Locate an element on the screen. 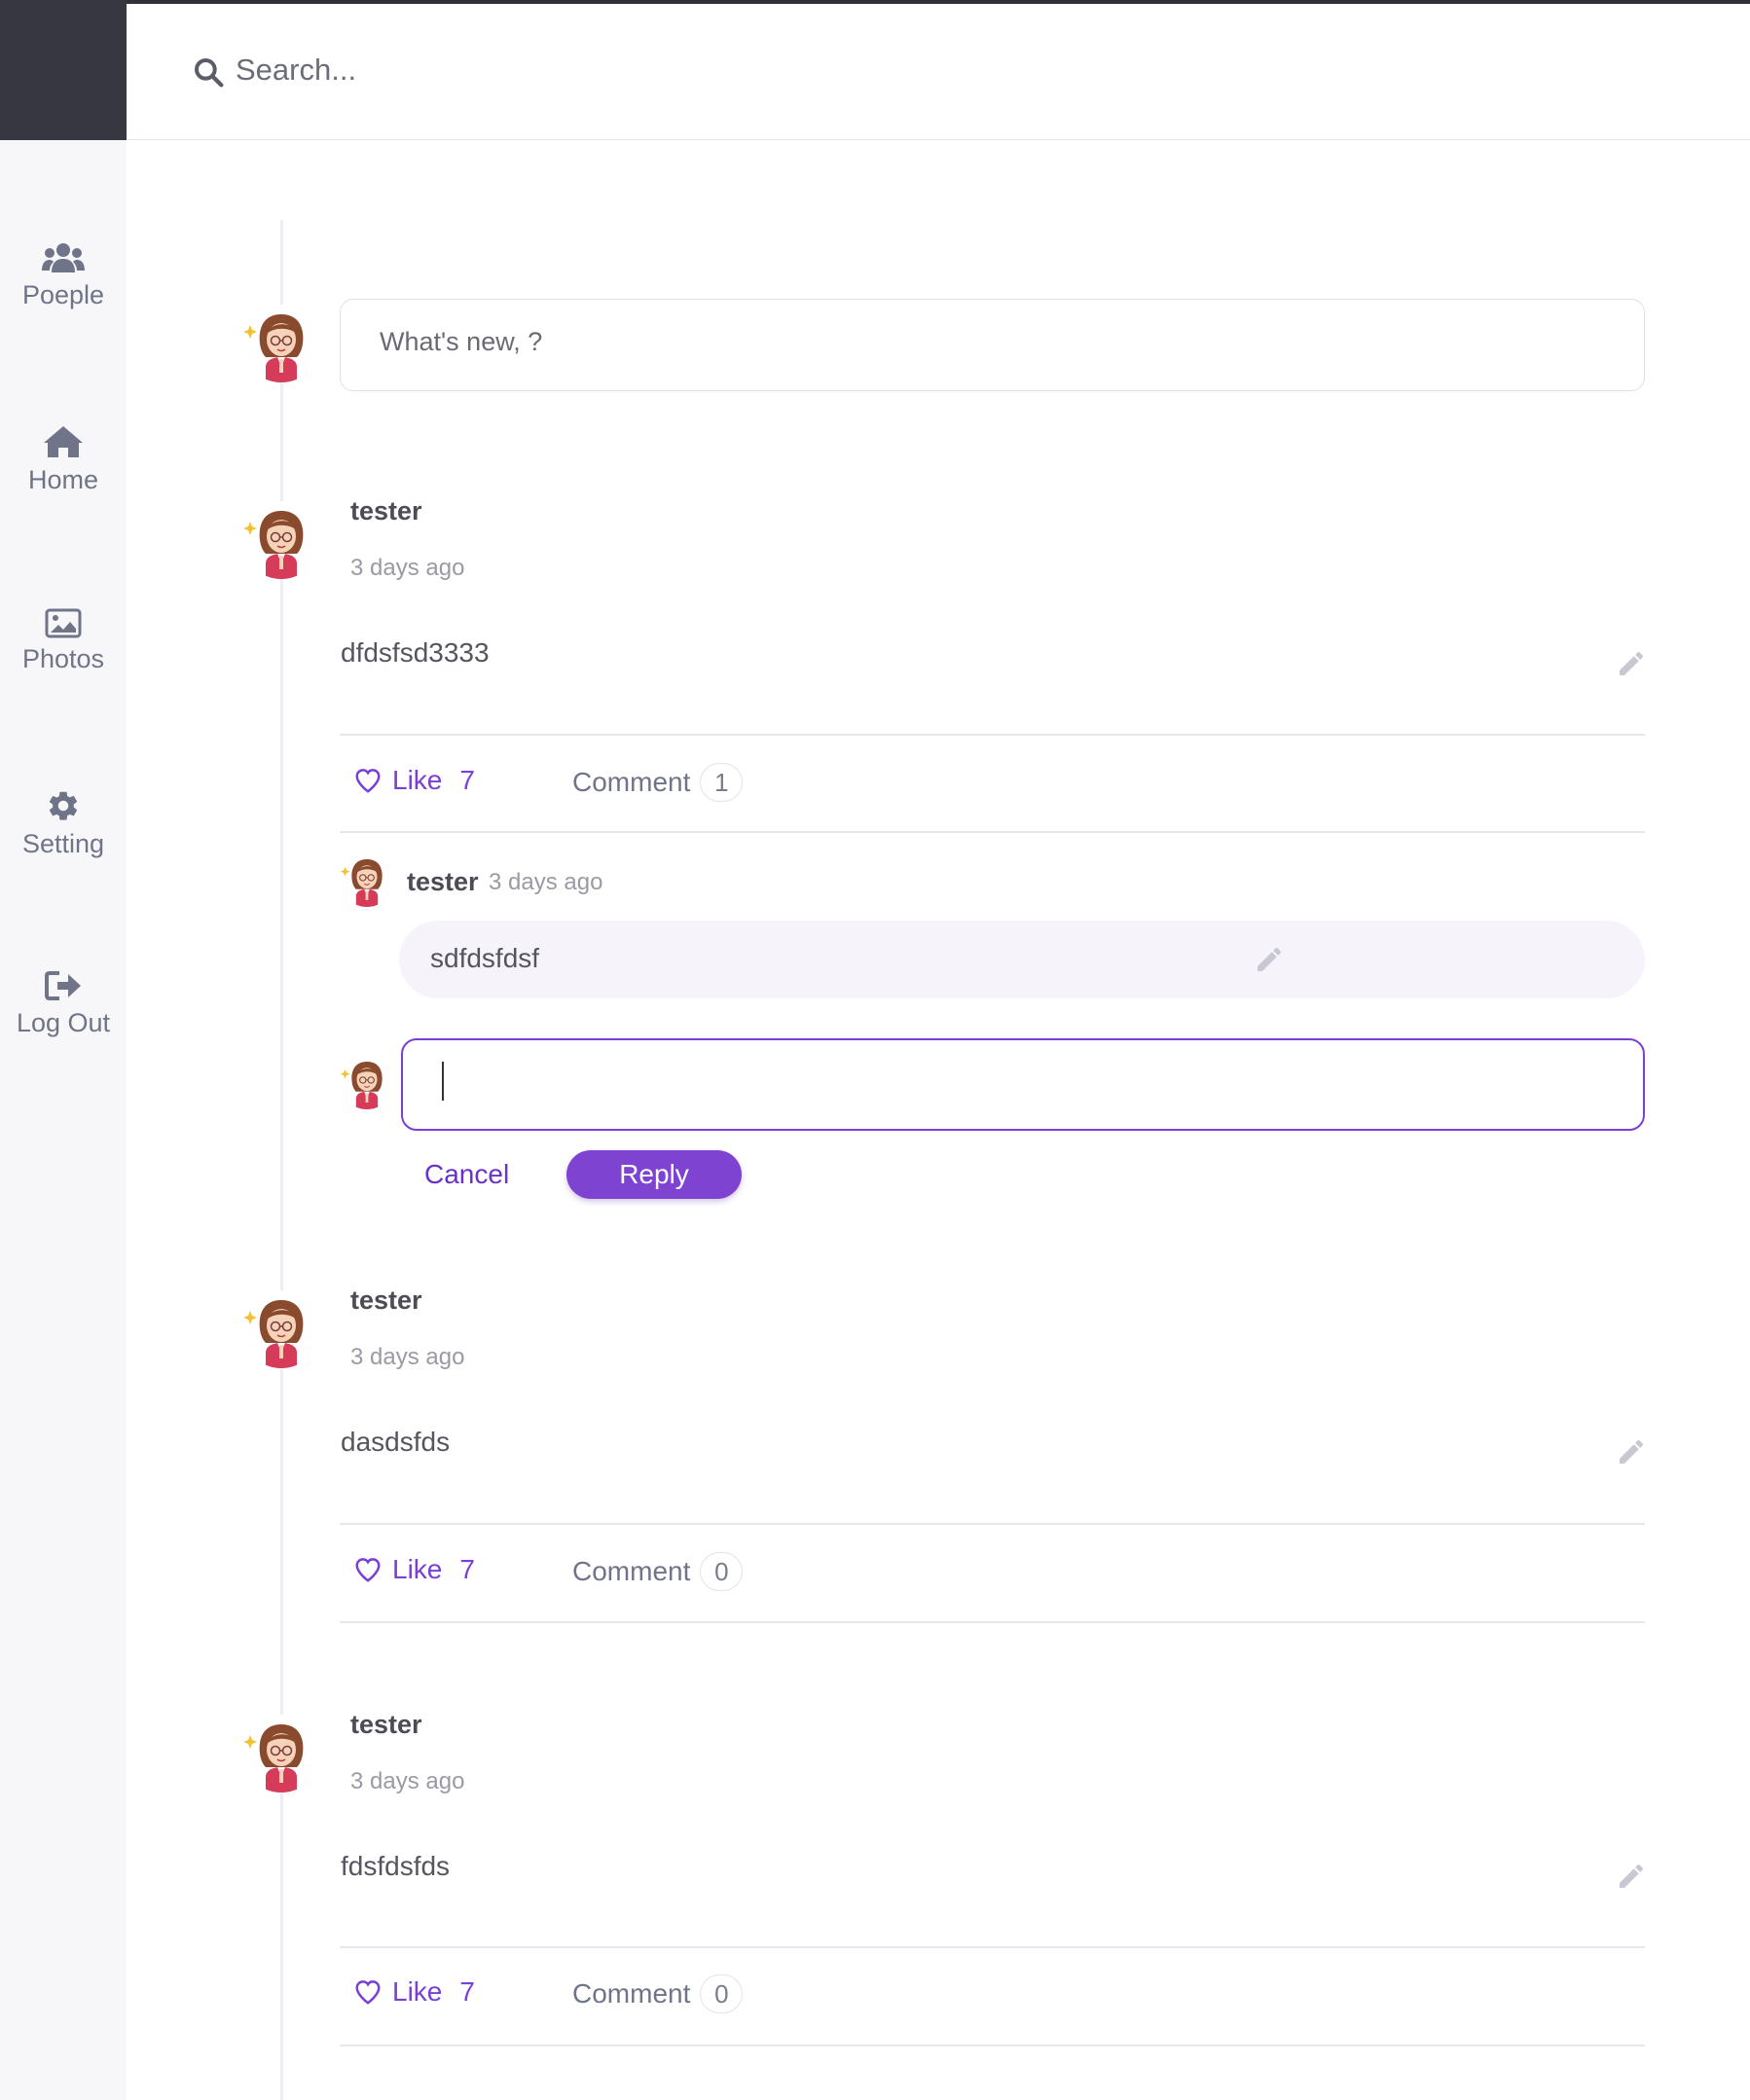 This screenshot has height=2100, width=1750. image-icon is located at coordinates (63, 623).